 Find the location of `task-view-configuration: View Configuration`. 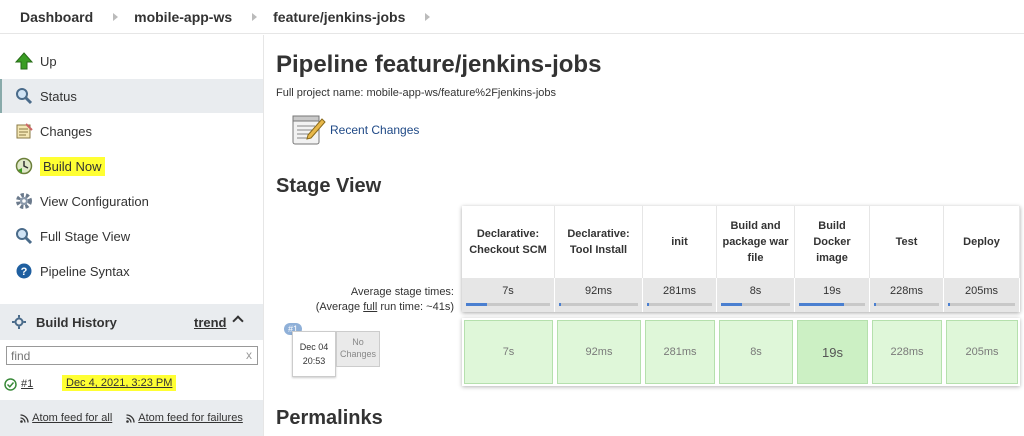

task-view-configuration: View Configuration is located at coordinates (131, 201).